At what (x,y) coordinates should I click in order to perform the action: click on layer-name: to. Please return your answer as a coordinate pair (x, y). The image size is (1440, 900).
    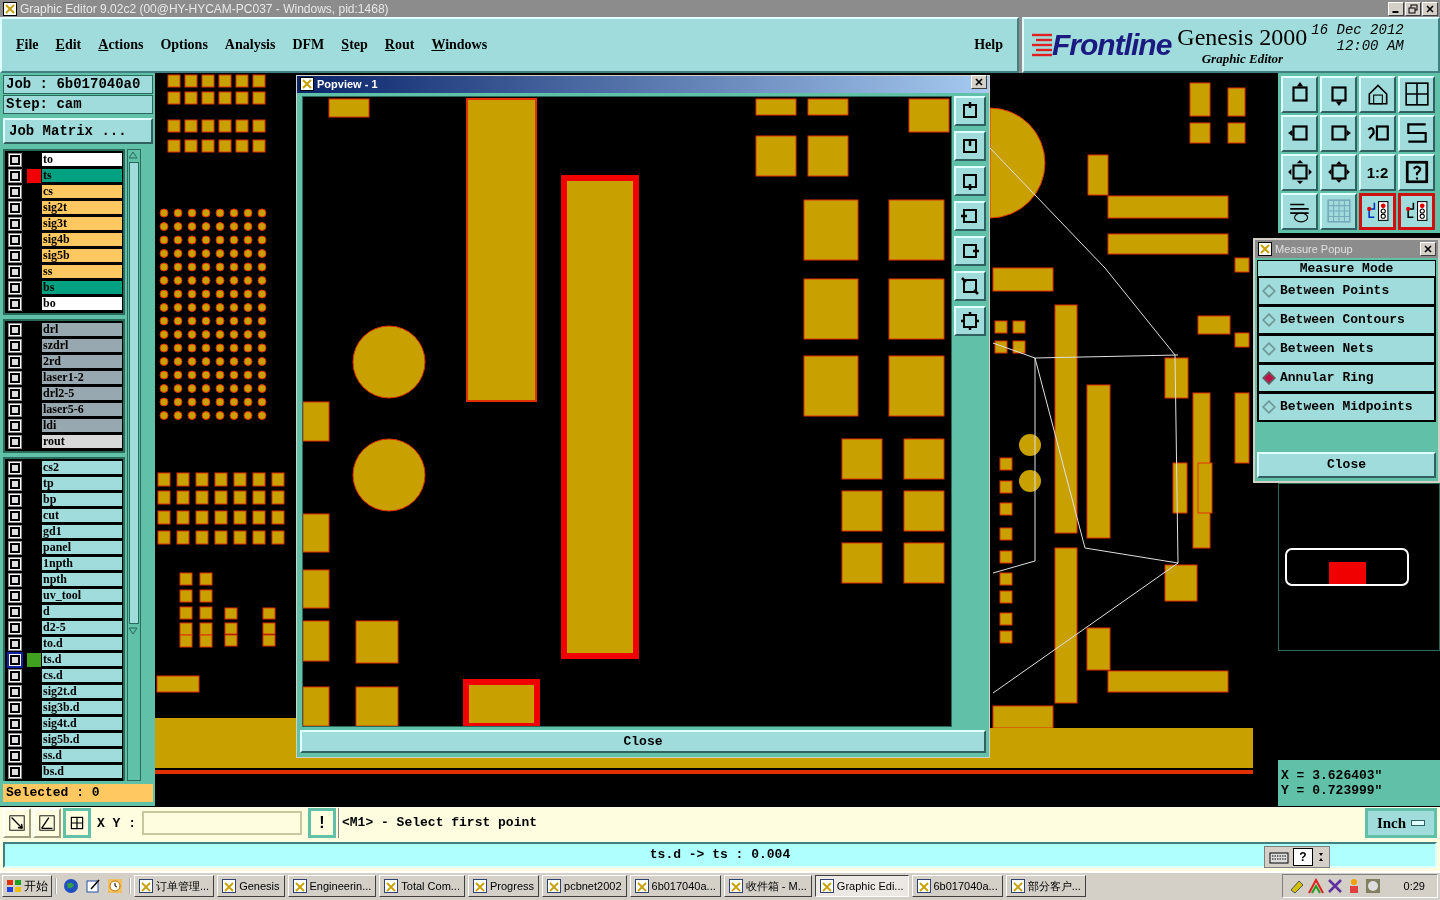
    Looking at the image, I should click on (82, 160).